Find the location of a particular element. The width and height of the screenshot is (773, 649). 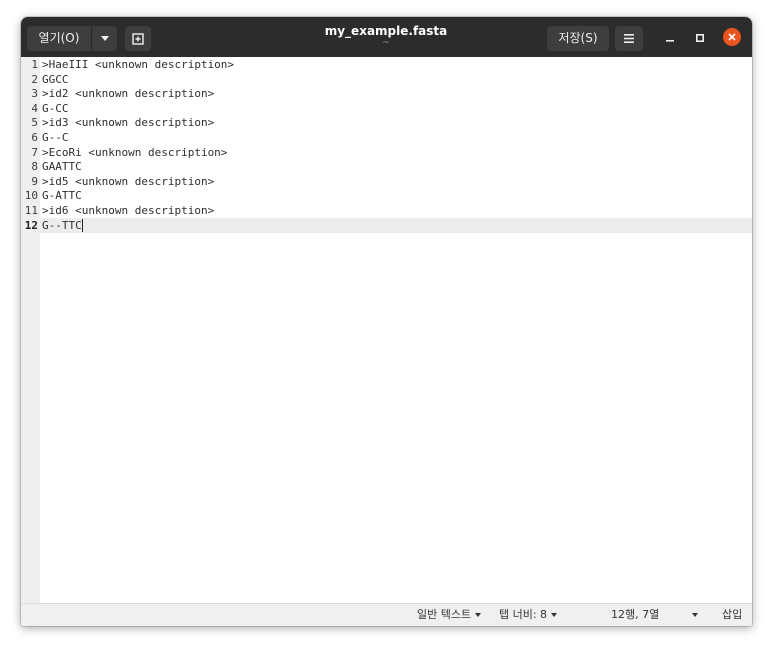

line-number: 7 is located at coordinates (34, 152).